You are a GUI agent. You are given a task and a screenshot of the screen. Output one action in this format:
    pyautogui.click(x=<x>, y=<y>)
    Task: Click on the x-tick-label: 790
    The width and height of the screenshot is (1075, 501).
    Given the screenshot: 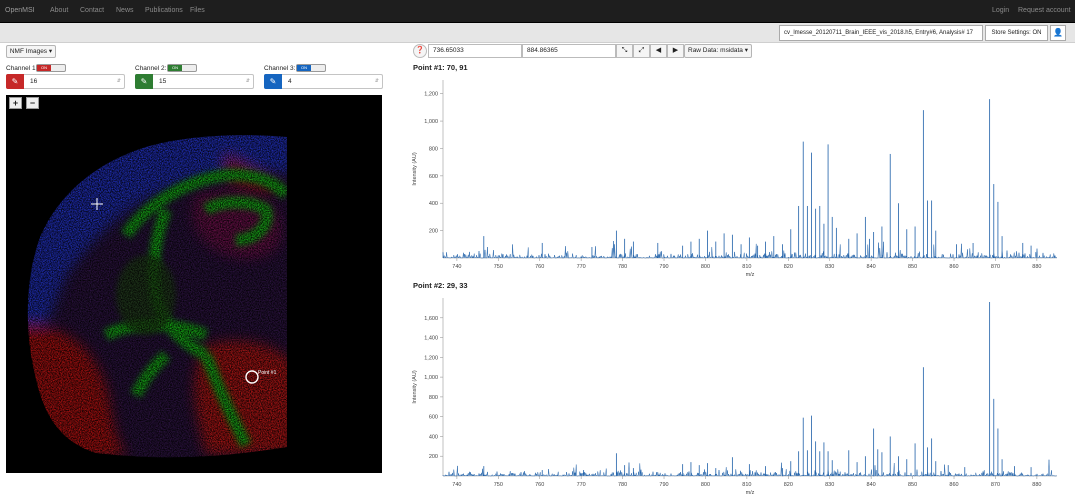 What is the action you would take?
    pyautogui.click(x=663, y=485)
    